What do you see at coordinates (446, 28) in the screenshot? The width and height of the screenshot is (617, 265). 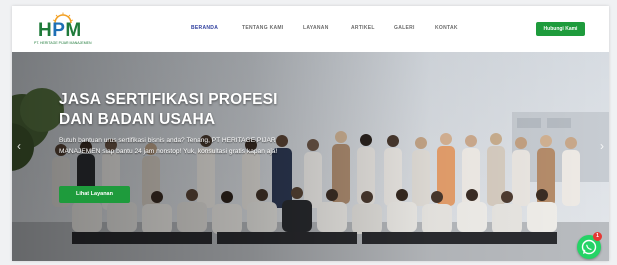 I see `nav-item-kontak: KONTAK` at bounding box center [446, 28].